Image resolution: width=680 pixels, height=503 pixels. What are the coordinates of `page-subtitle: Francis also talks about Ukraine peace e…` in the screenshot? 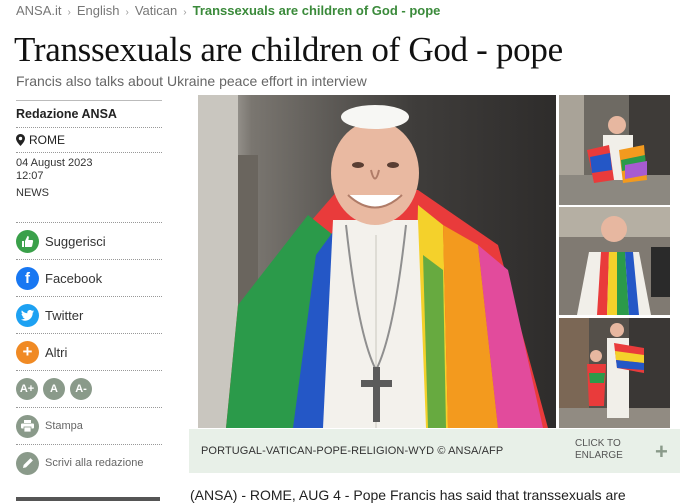 It's located at (191, 81).